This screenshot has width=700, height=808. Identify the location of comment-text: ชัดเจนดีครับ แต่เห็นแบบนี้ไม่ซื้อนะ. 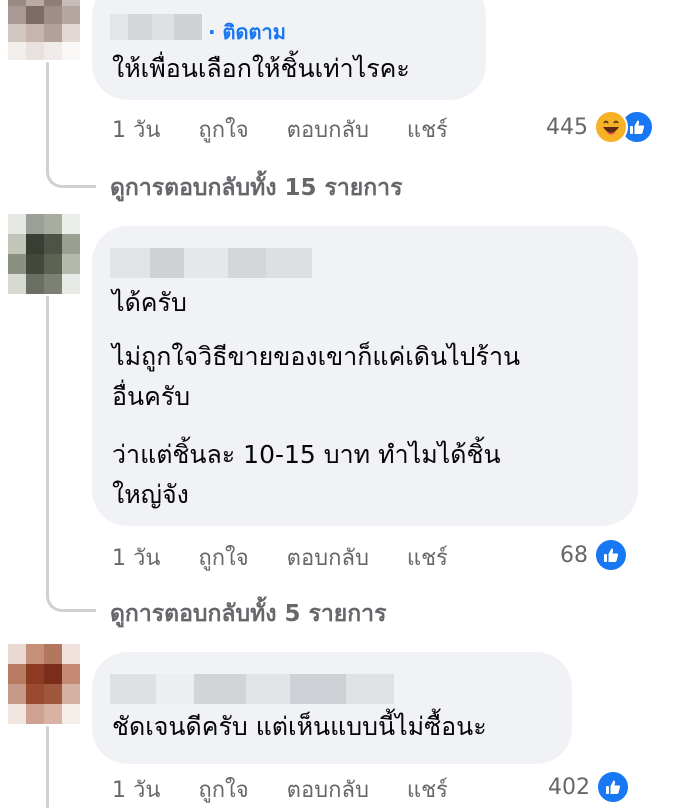
(299, 726).